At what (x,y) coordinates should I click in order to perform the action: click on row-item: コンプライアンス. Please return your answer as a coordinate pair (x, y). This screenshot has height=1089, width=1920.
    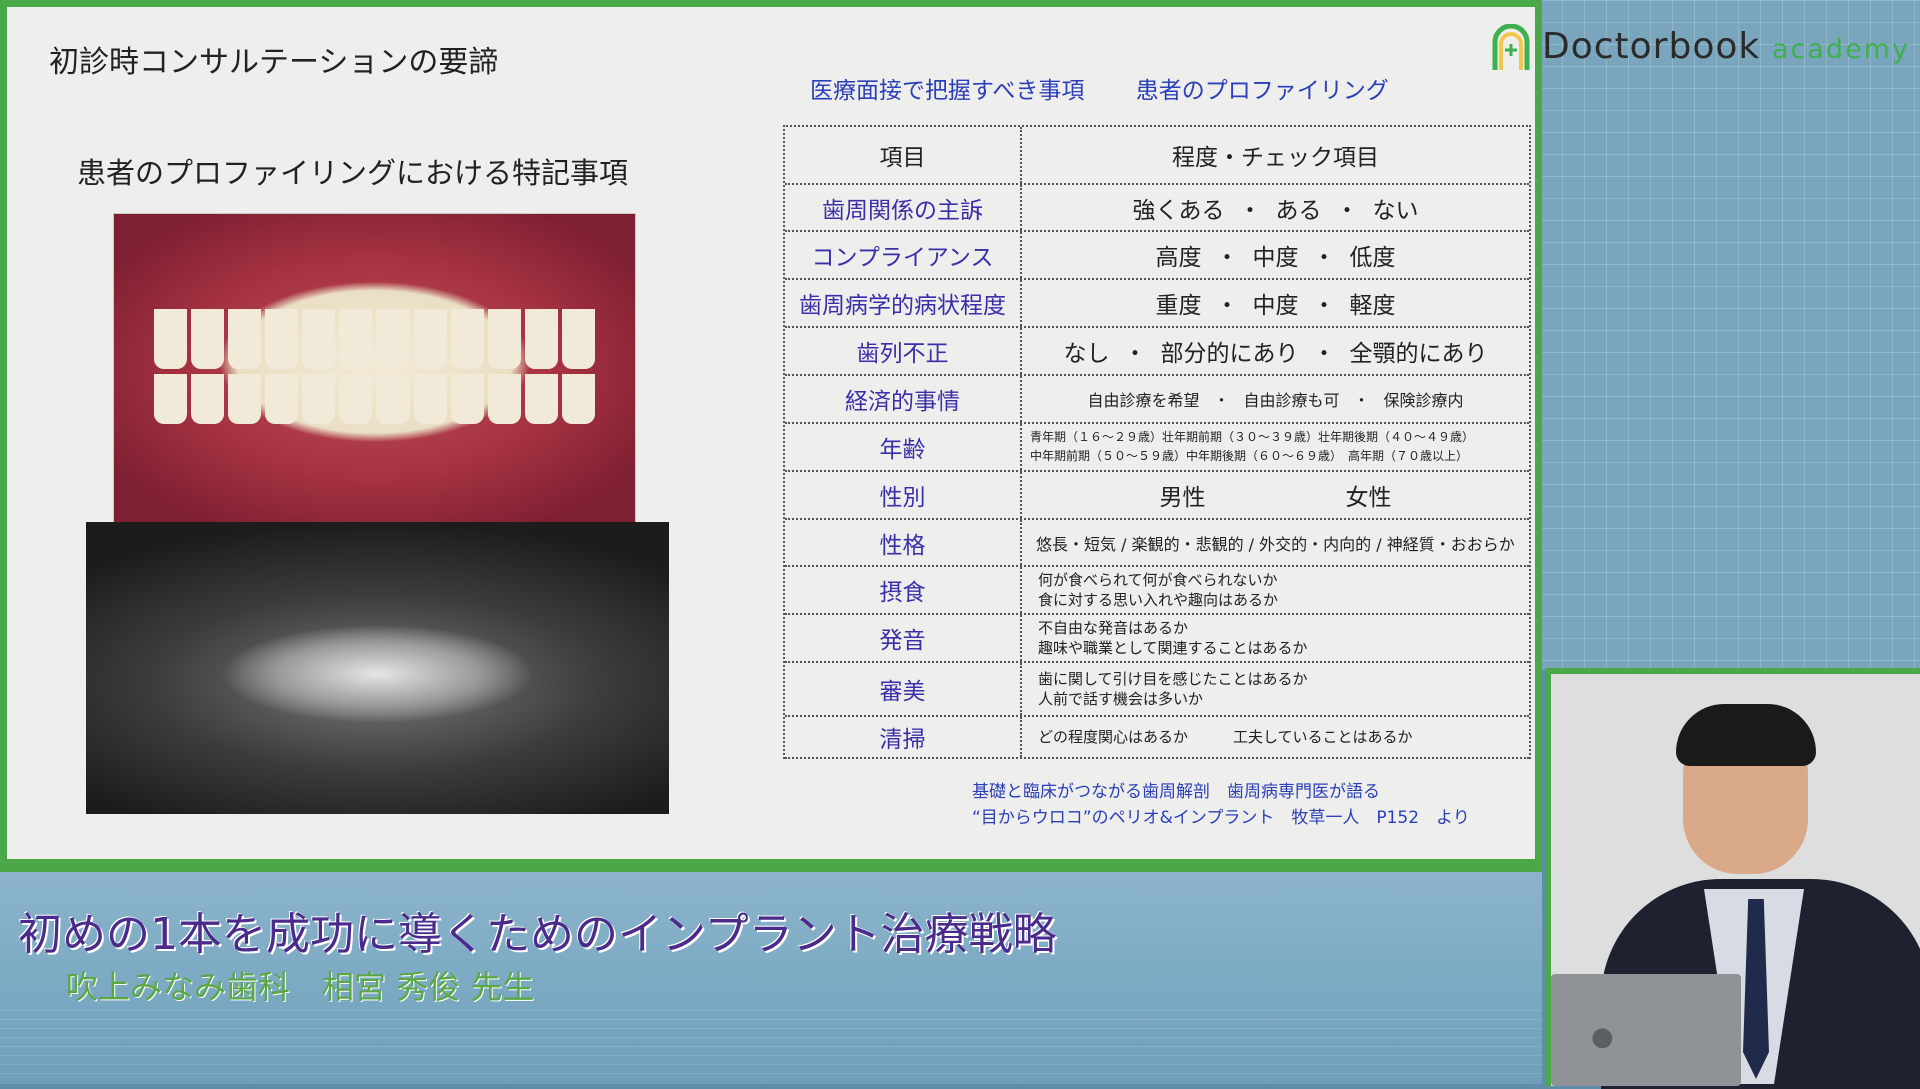
    Looking at the image, I should click on (903, 255).